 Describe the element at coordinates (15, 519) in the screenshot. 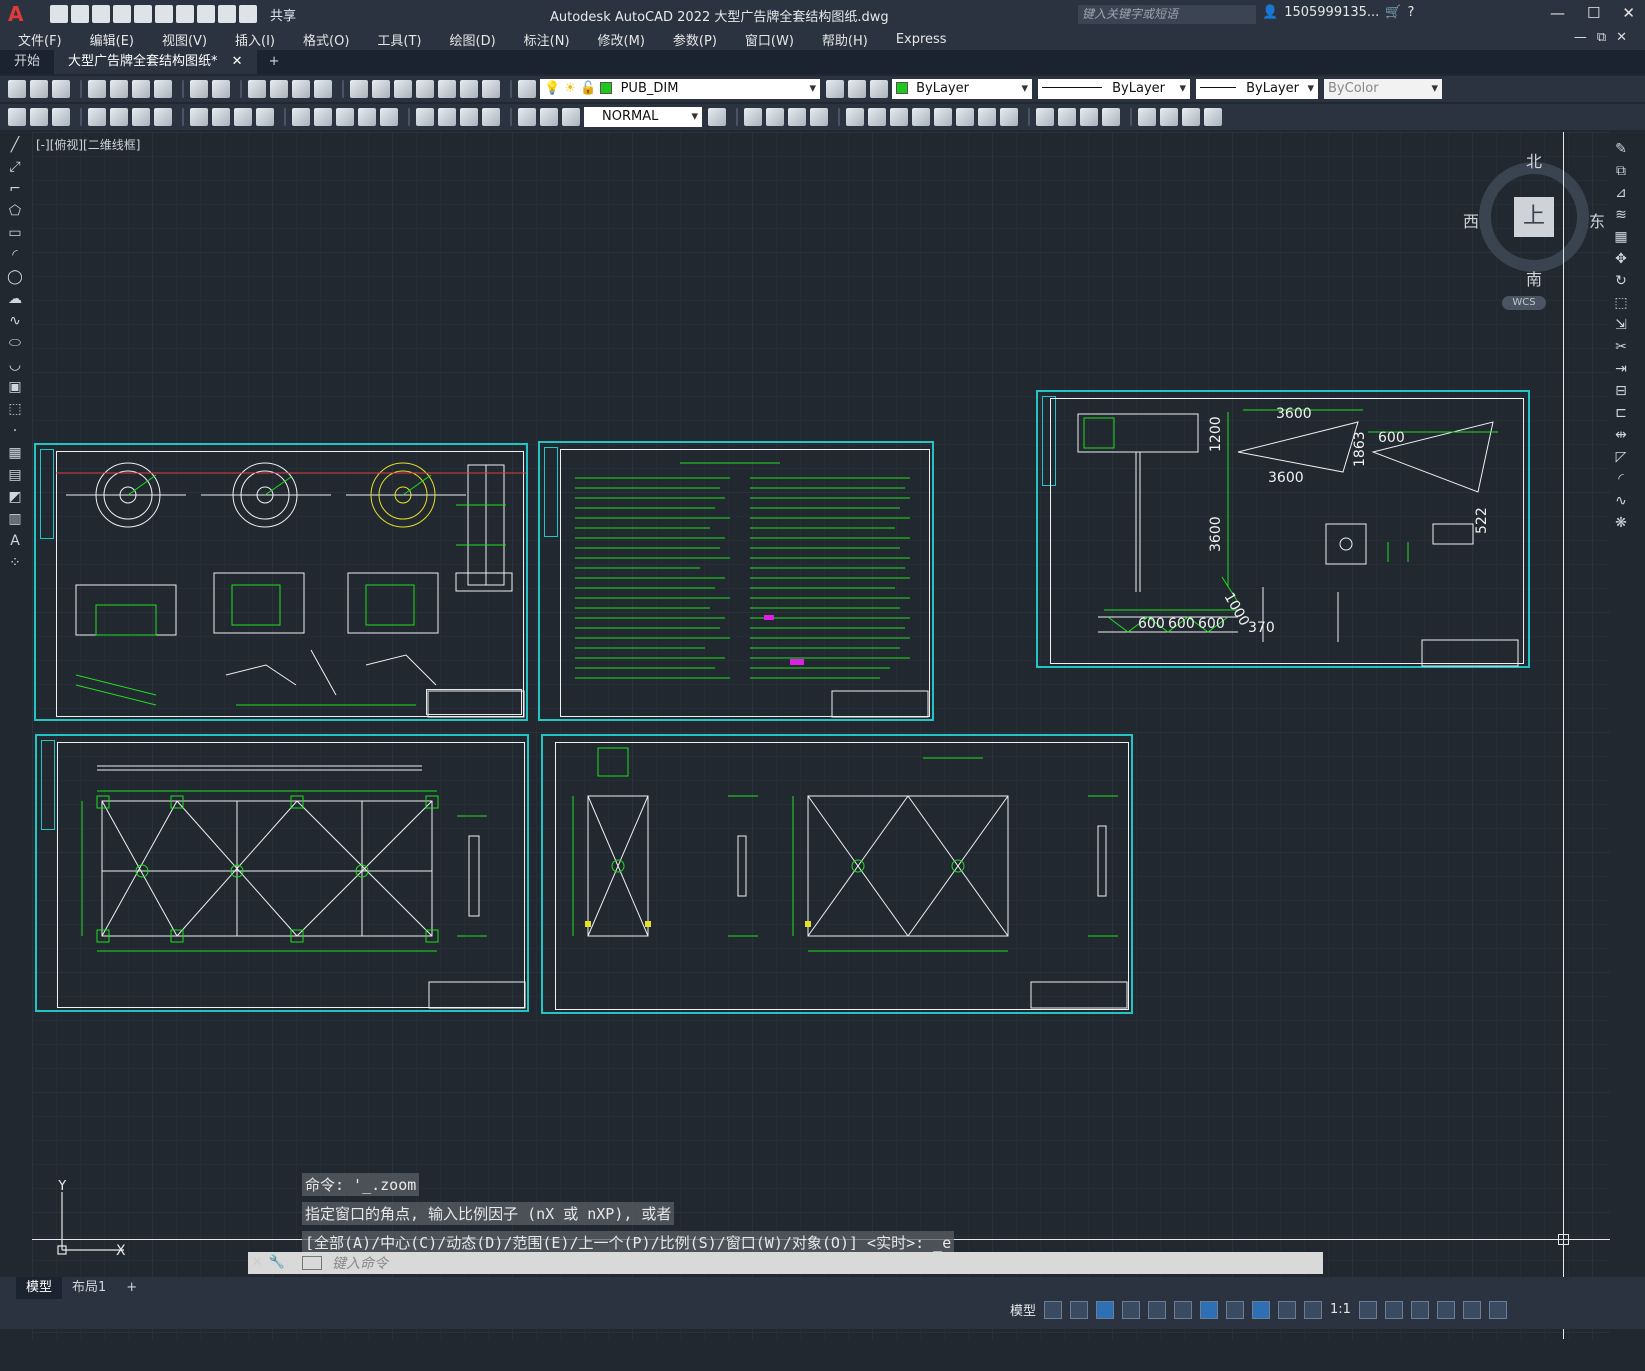

I see `table-icon: ▥` at that location.